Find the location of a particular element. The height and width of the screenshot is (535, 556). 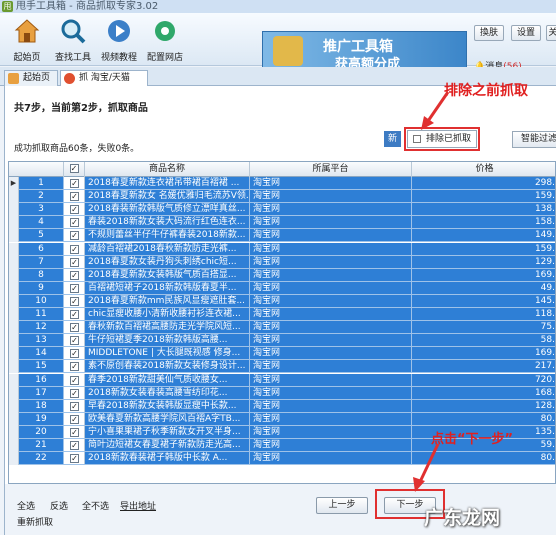

table-row: 9 ✓ 百褶裙短裙子2018新款韩版春夏半... 淘宝网 49. is located at coordinates (282, 288).